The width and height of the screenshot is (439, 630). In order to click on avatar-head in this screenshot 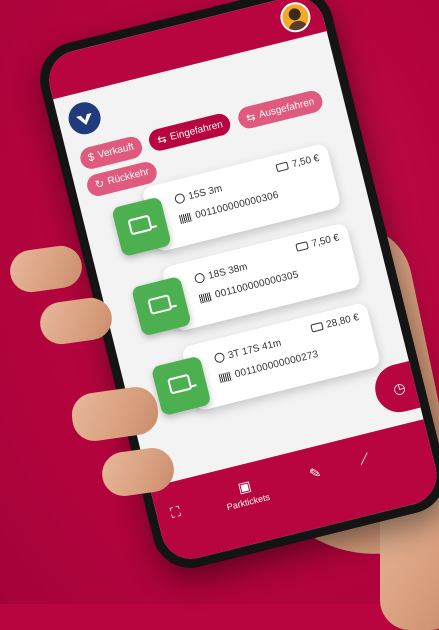, I will do `click(294, 14)`.